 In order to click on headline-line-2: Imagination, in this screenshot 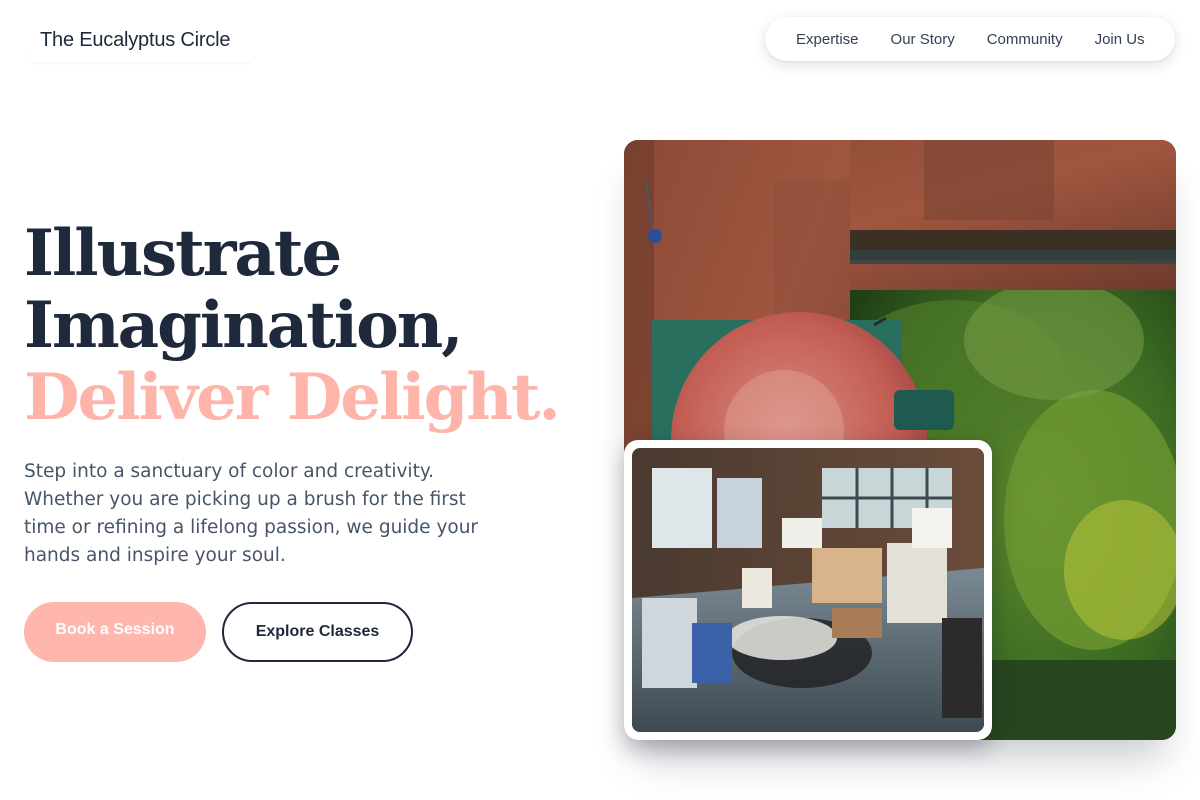, I will do `click(244, 325)`.